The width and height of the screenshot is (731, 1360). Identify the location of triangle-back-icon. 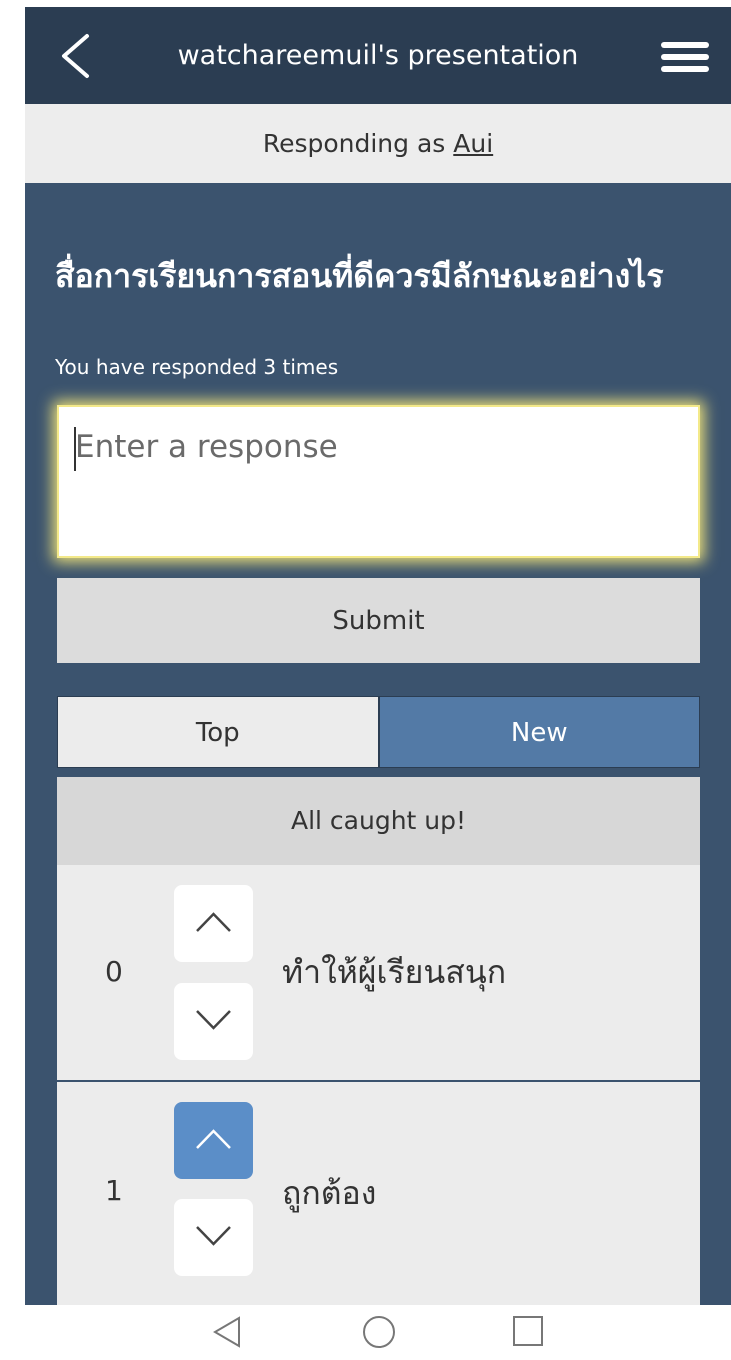
(227, 1332).